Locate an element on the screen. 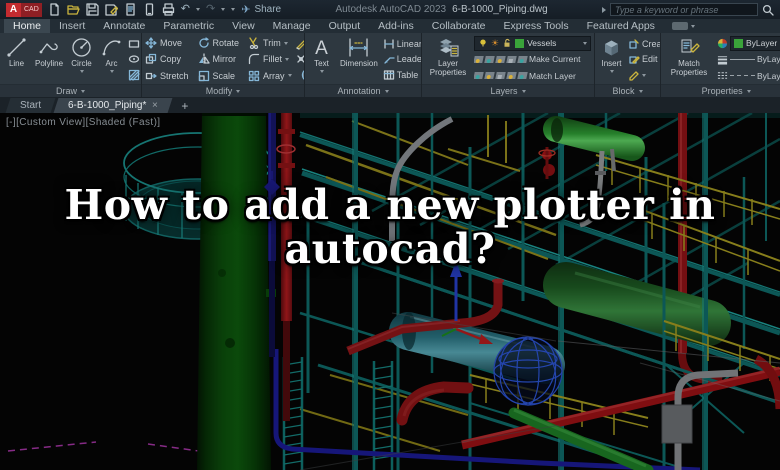 This screenshot has width=780, height=470. save-button is located at coordinates (92, 9).